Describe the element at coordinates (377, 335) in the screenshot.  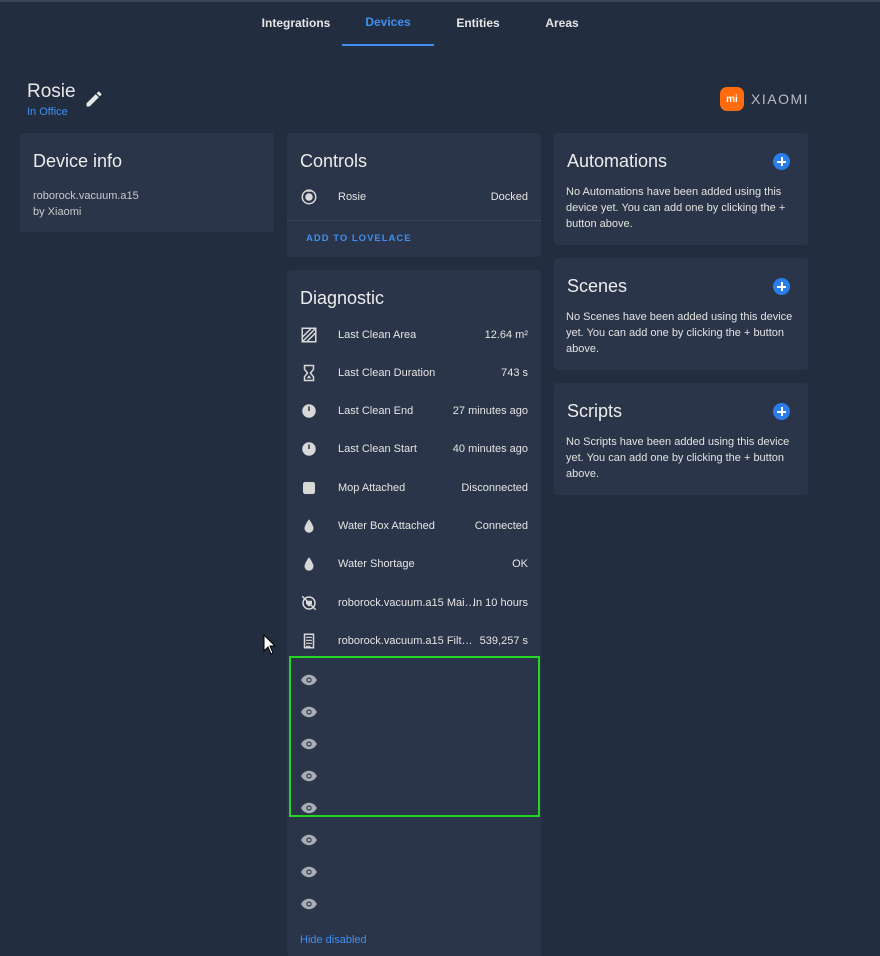
I see `diagnostic-name: Last Clean Area` at that location.